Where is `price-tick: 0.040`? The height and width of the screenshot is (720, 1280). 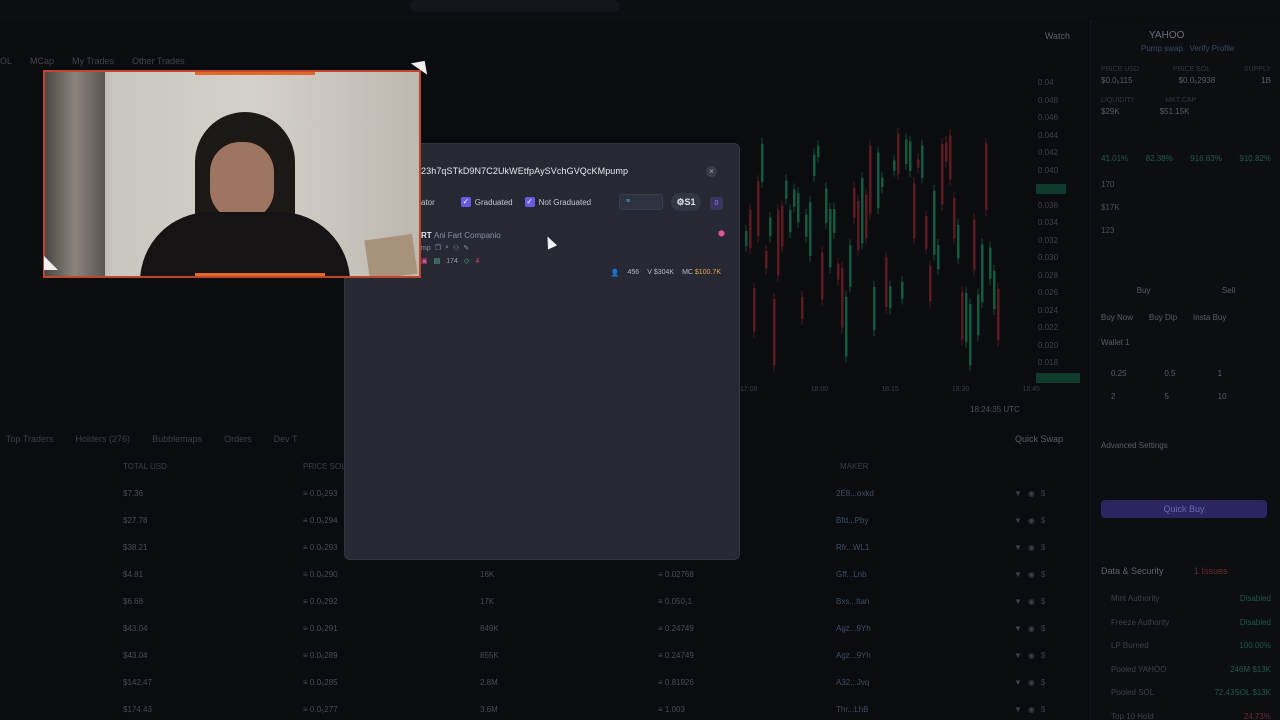 price-tick: 0.040 is located at coordinates (1048, 170).